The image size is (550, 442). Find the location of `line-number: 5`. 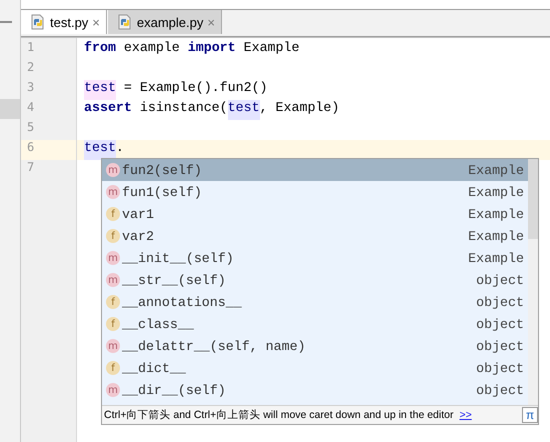

line-number: 5 is located at coordinates (31, 128).